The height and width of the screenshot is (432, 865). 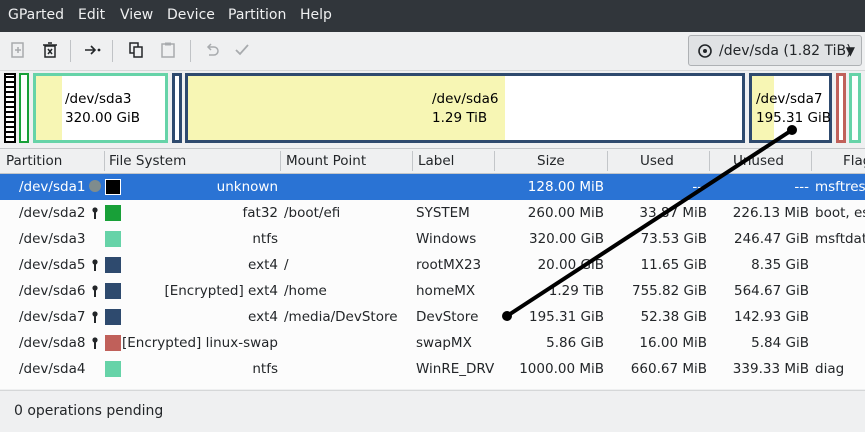 I want to click on cell-partition: /dev/sda1, so click(x=52, y=187).